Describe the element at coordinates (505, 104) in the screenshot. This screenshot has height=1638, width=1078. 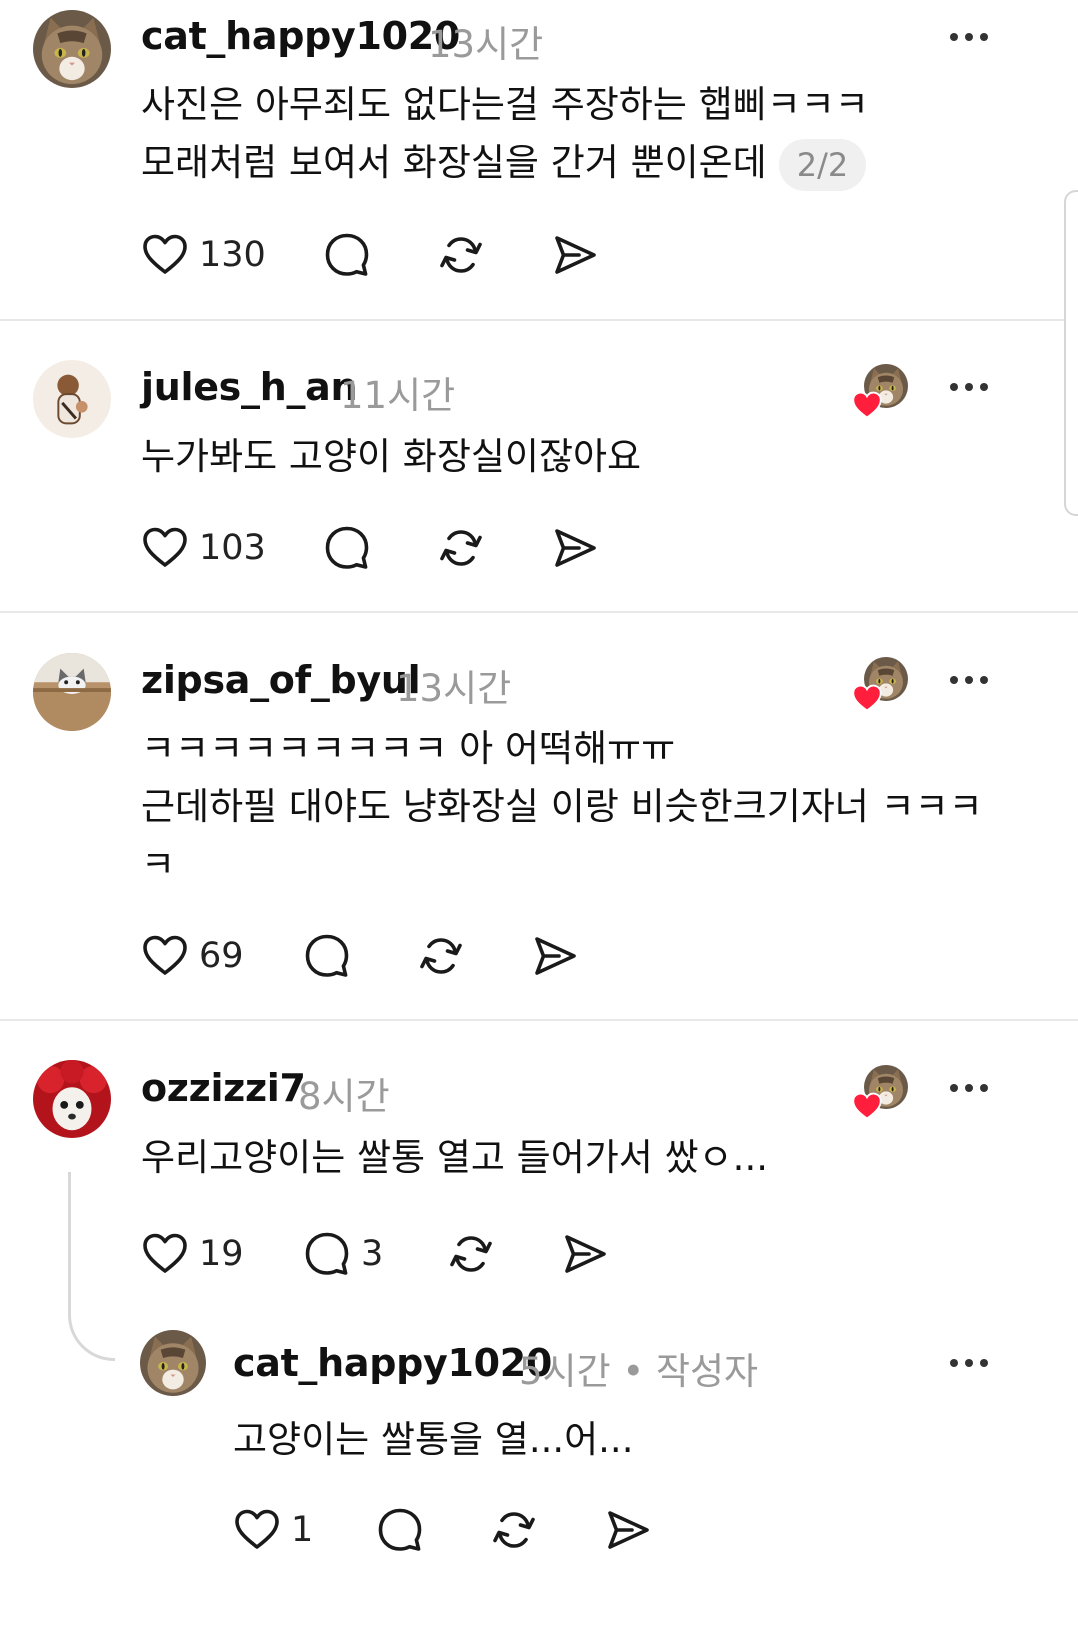
I see `comment-text-line: 사진은 아무죄도 없다는걸 주장하는 햅삐ㅋㅋㅋ` at that location.